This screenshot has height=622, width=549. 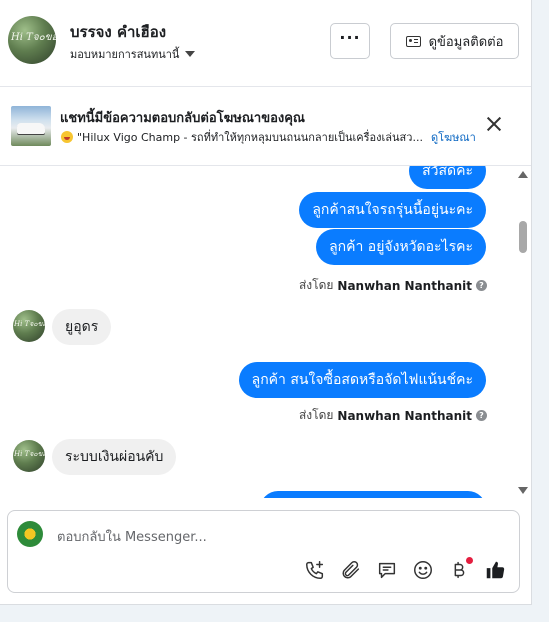 I want to click on view-contact-info-label: ดูข้อมูลติดต่อ, so click(x=466, y=42).